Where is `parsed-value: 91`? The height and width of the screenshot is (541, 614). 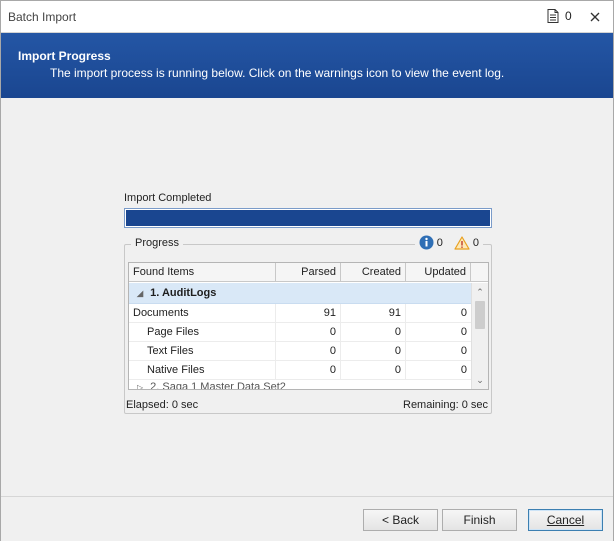 parsed-value: 91 is located at coordinates (308, 313).